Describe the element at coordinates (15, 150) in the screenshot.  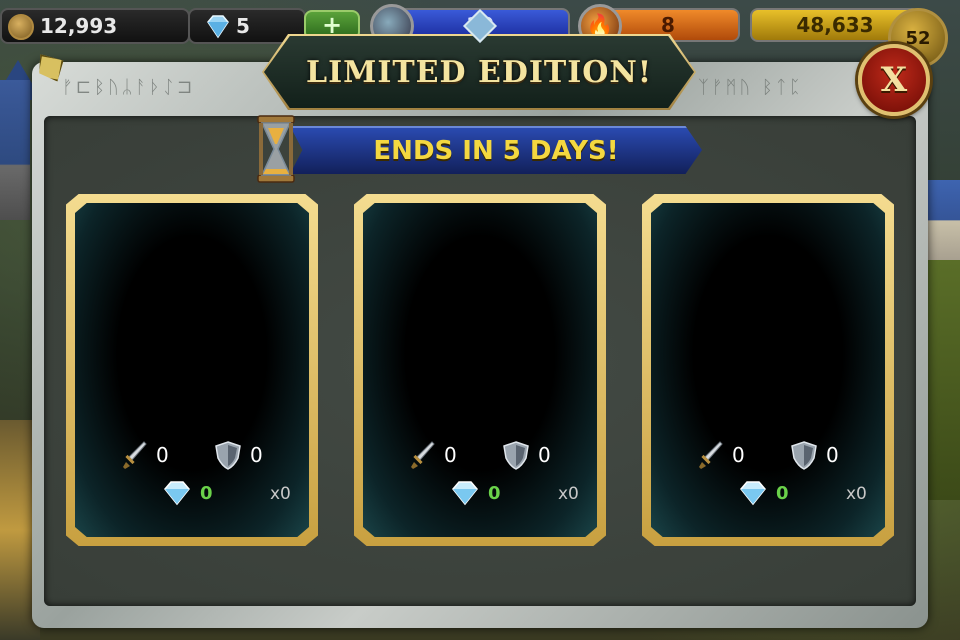
I see `tower` at that location.